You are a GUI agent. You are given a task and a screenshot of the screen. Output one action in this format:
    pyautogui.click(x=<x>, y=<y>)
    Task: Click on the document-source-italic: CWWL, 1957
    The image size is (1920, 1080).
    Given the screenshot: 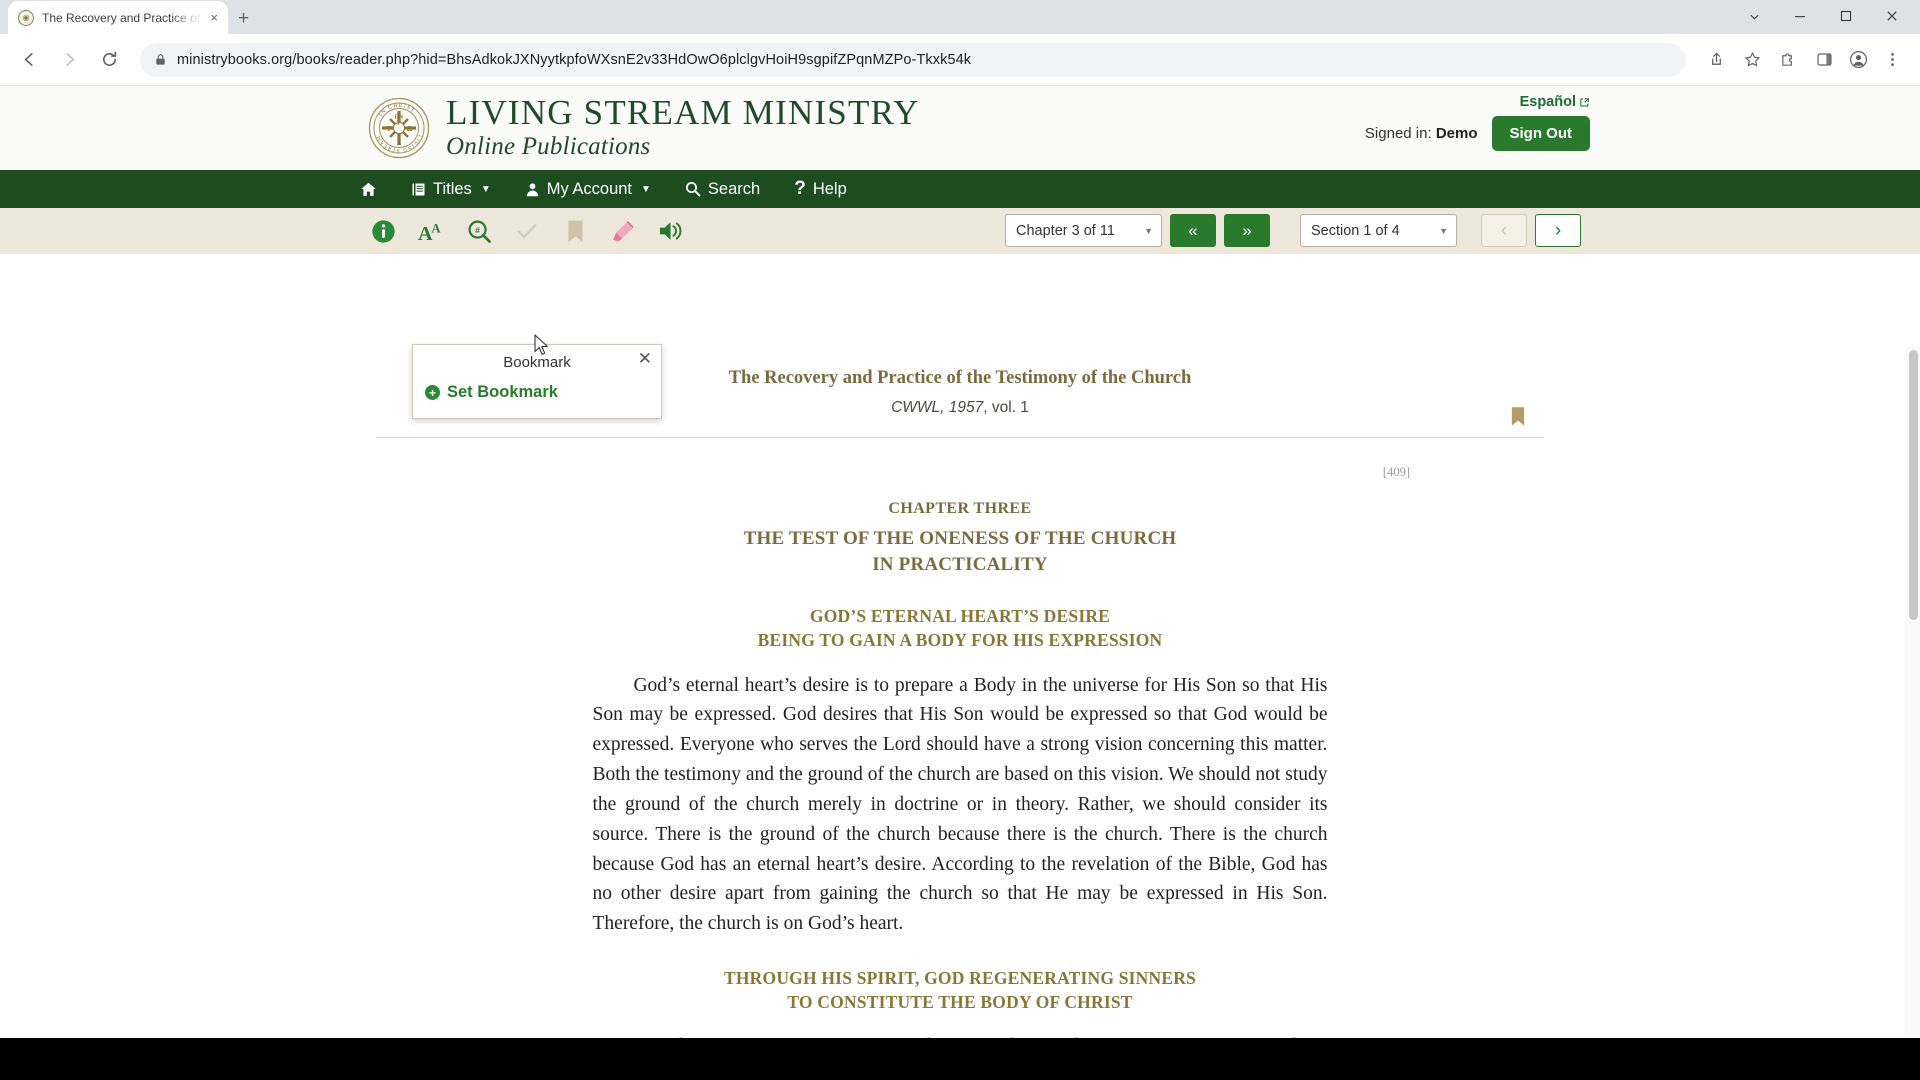 What is the action you would take?
    pyautogui.click(x=937, y=407)
    